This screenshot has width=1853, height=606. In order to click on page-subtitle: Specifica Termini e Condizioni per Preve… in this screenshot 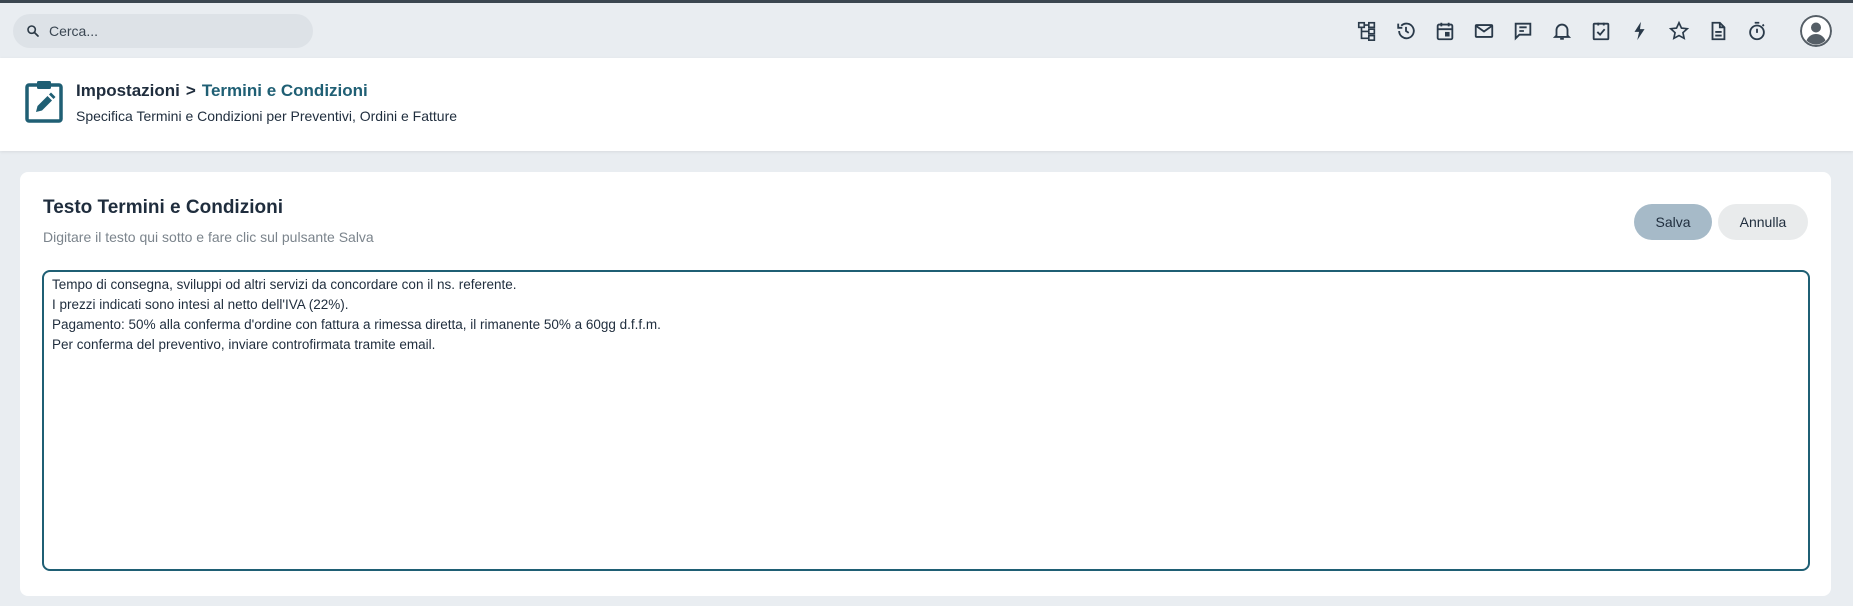, I will do `click(267, 116)`.